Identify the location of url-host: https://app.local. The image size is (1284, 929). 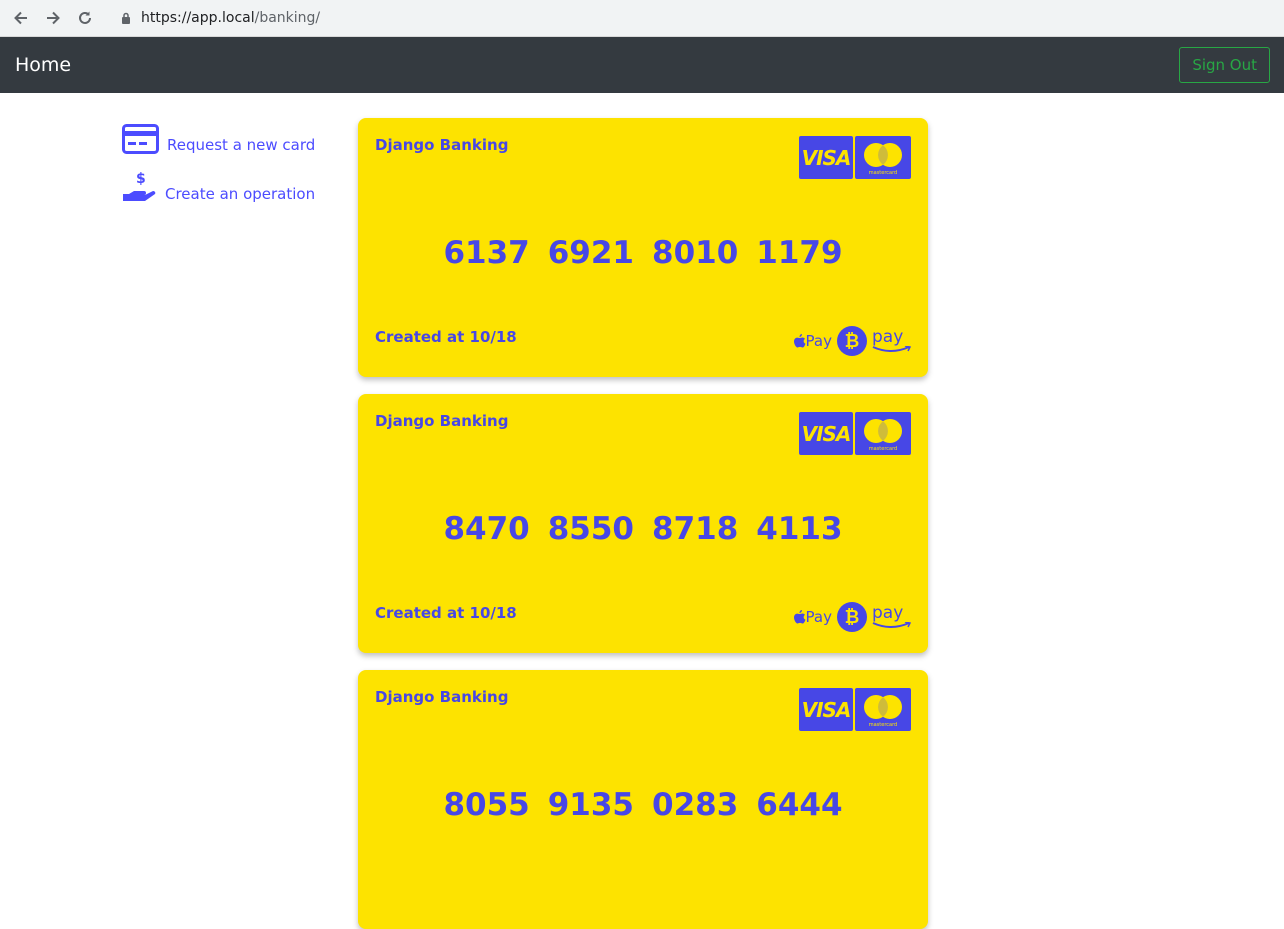
(198, 18).